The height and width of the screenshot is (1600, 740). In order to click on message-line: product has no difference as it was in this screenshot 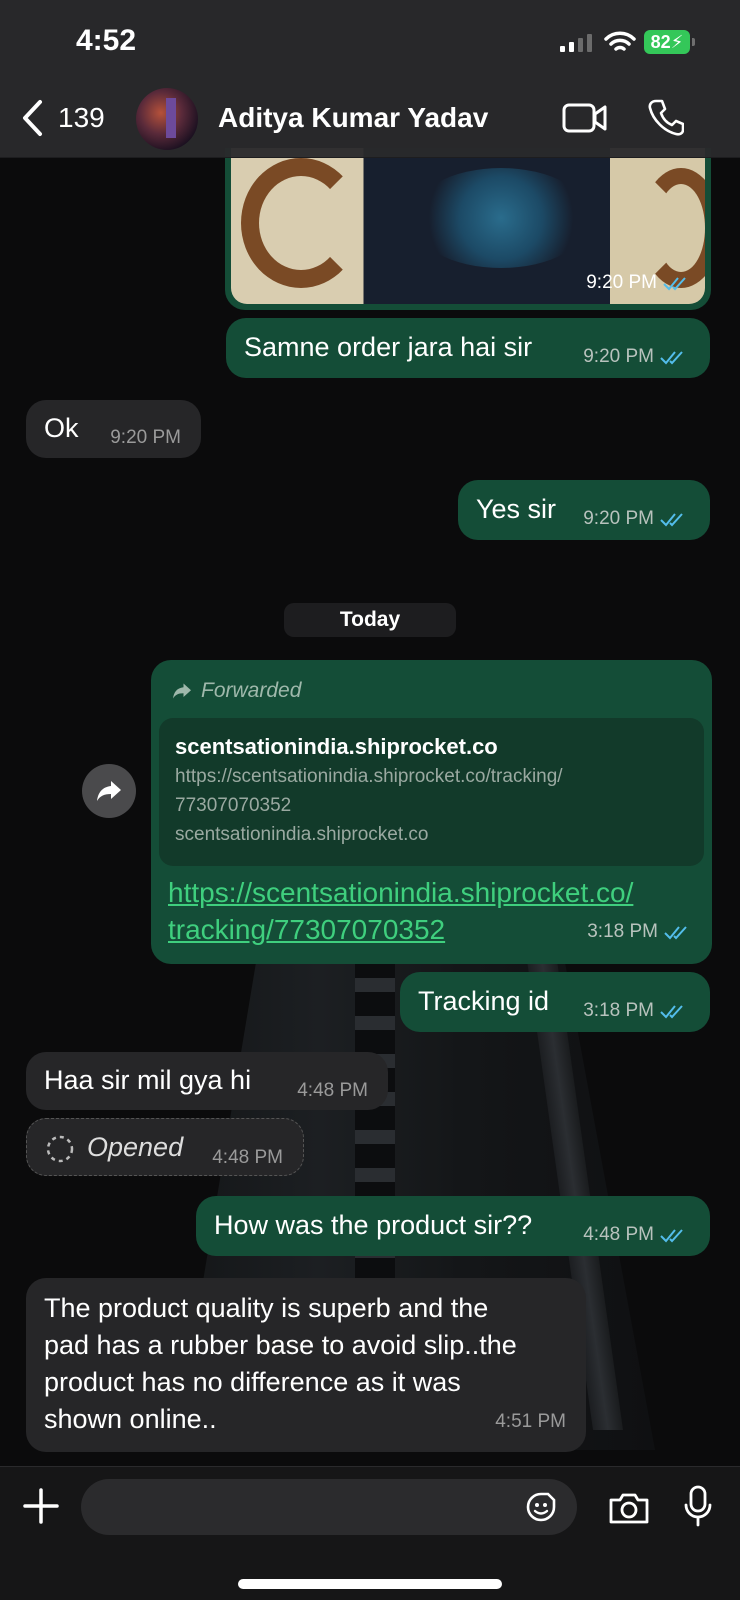, I will do `click(252, 1382)`.